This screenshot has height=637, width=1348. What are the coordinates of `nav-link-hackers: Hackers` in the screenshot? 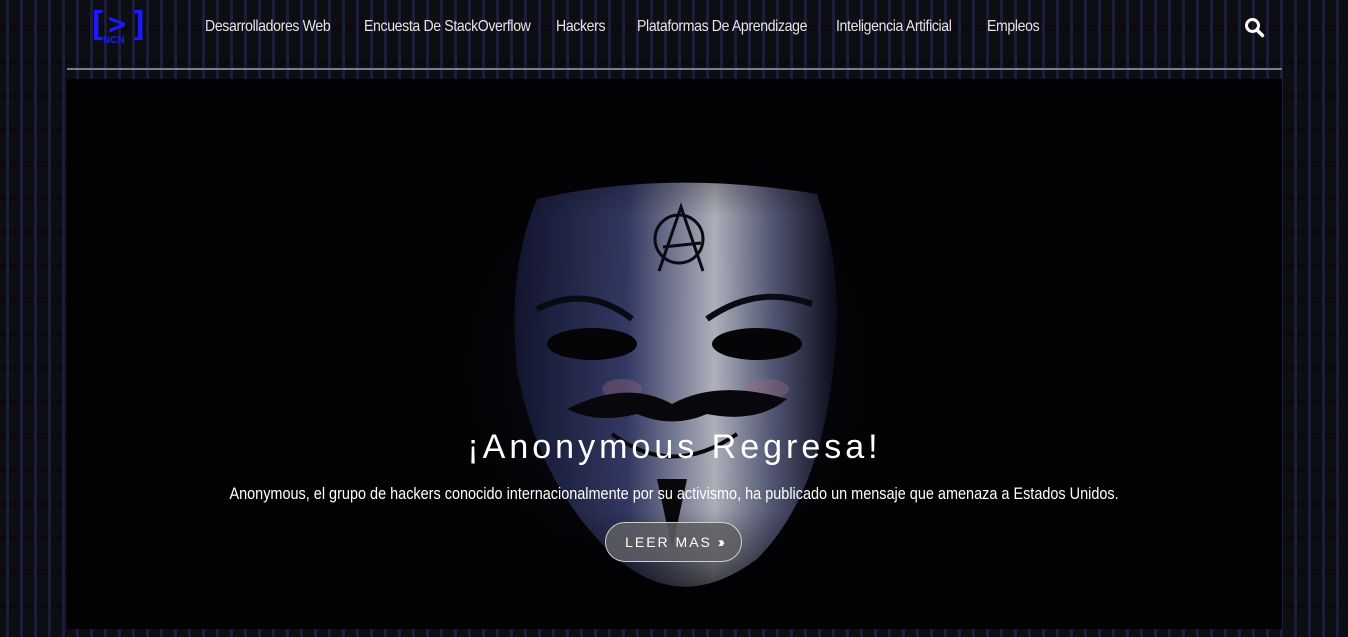 It's located at (591, 27).